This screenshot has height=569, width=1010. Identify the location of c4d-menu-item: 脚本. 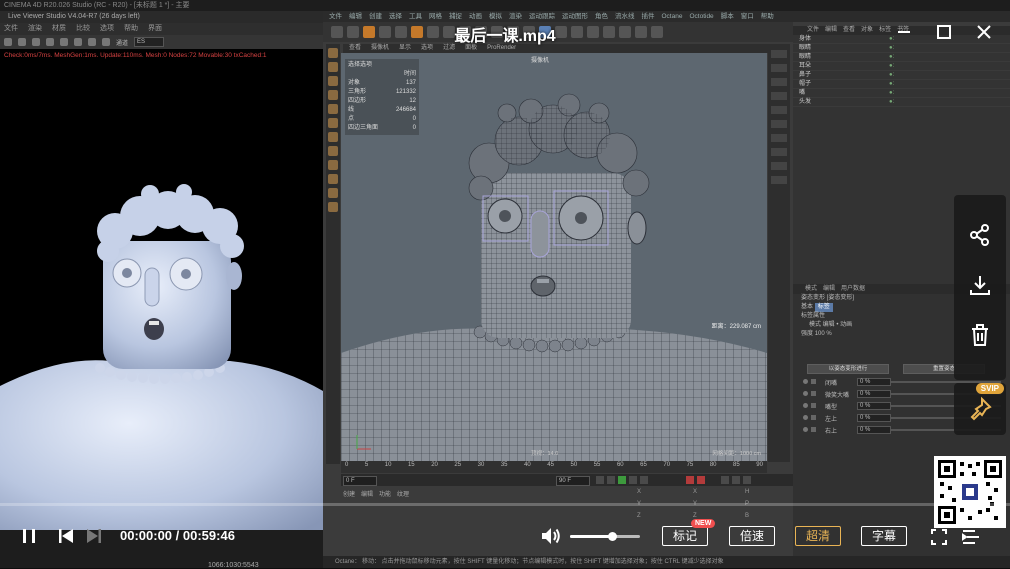
(727, 16).